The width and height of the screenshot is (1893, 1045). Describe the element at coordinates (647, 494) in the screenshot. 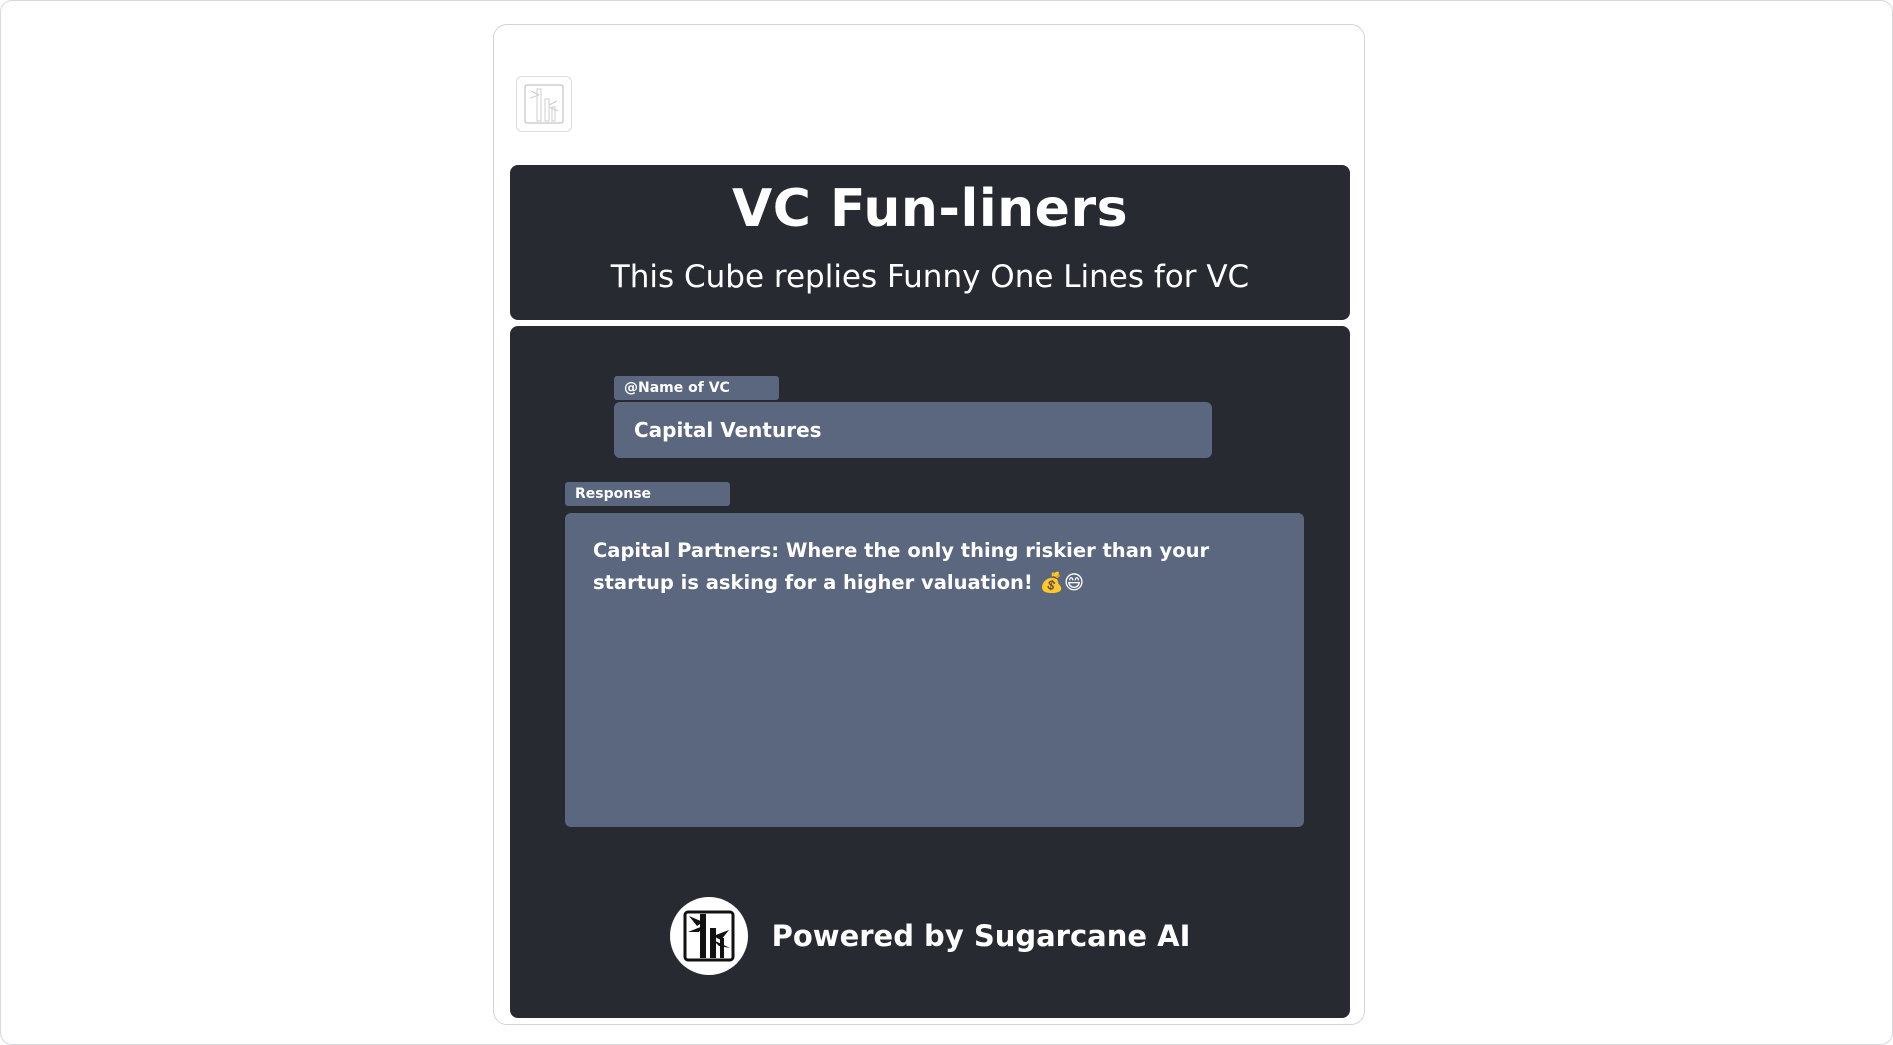

I see `response-label: Response` at that location.